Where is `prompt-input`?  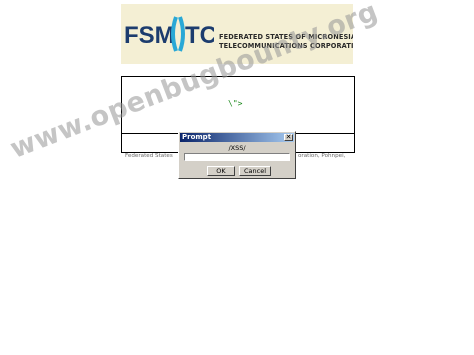
prompt-input is located at coordinates (237, 157).